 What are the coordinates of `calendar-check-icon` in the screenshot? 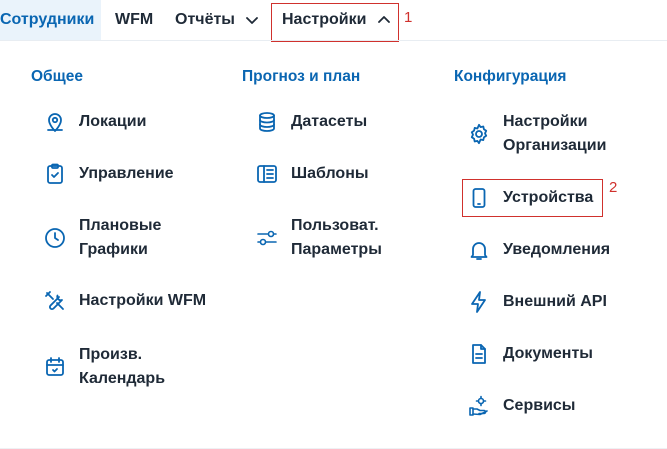 It's located at (55, 367).